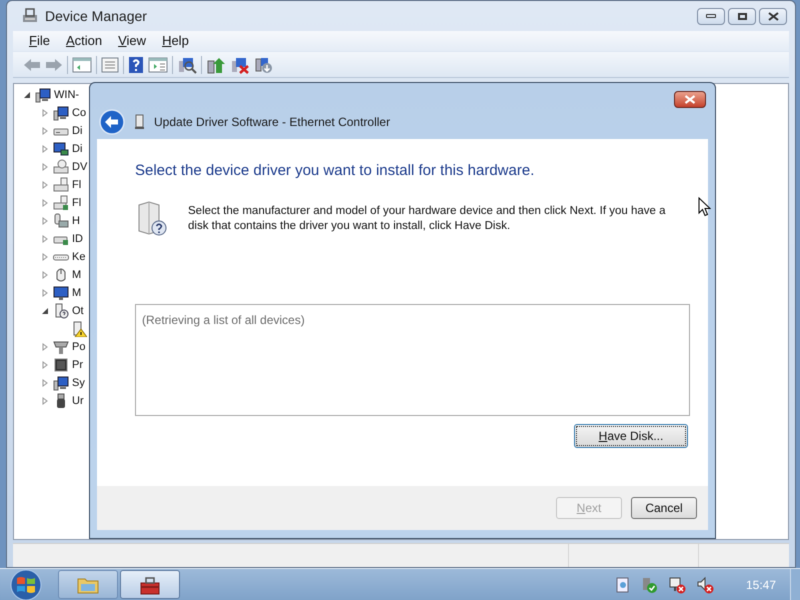  Describe the element at coordinates (272, 122) in the screenshot. I see `dialog-title: Update Driver Software - Ethernet Controller` at that location.